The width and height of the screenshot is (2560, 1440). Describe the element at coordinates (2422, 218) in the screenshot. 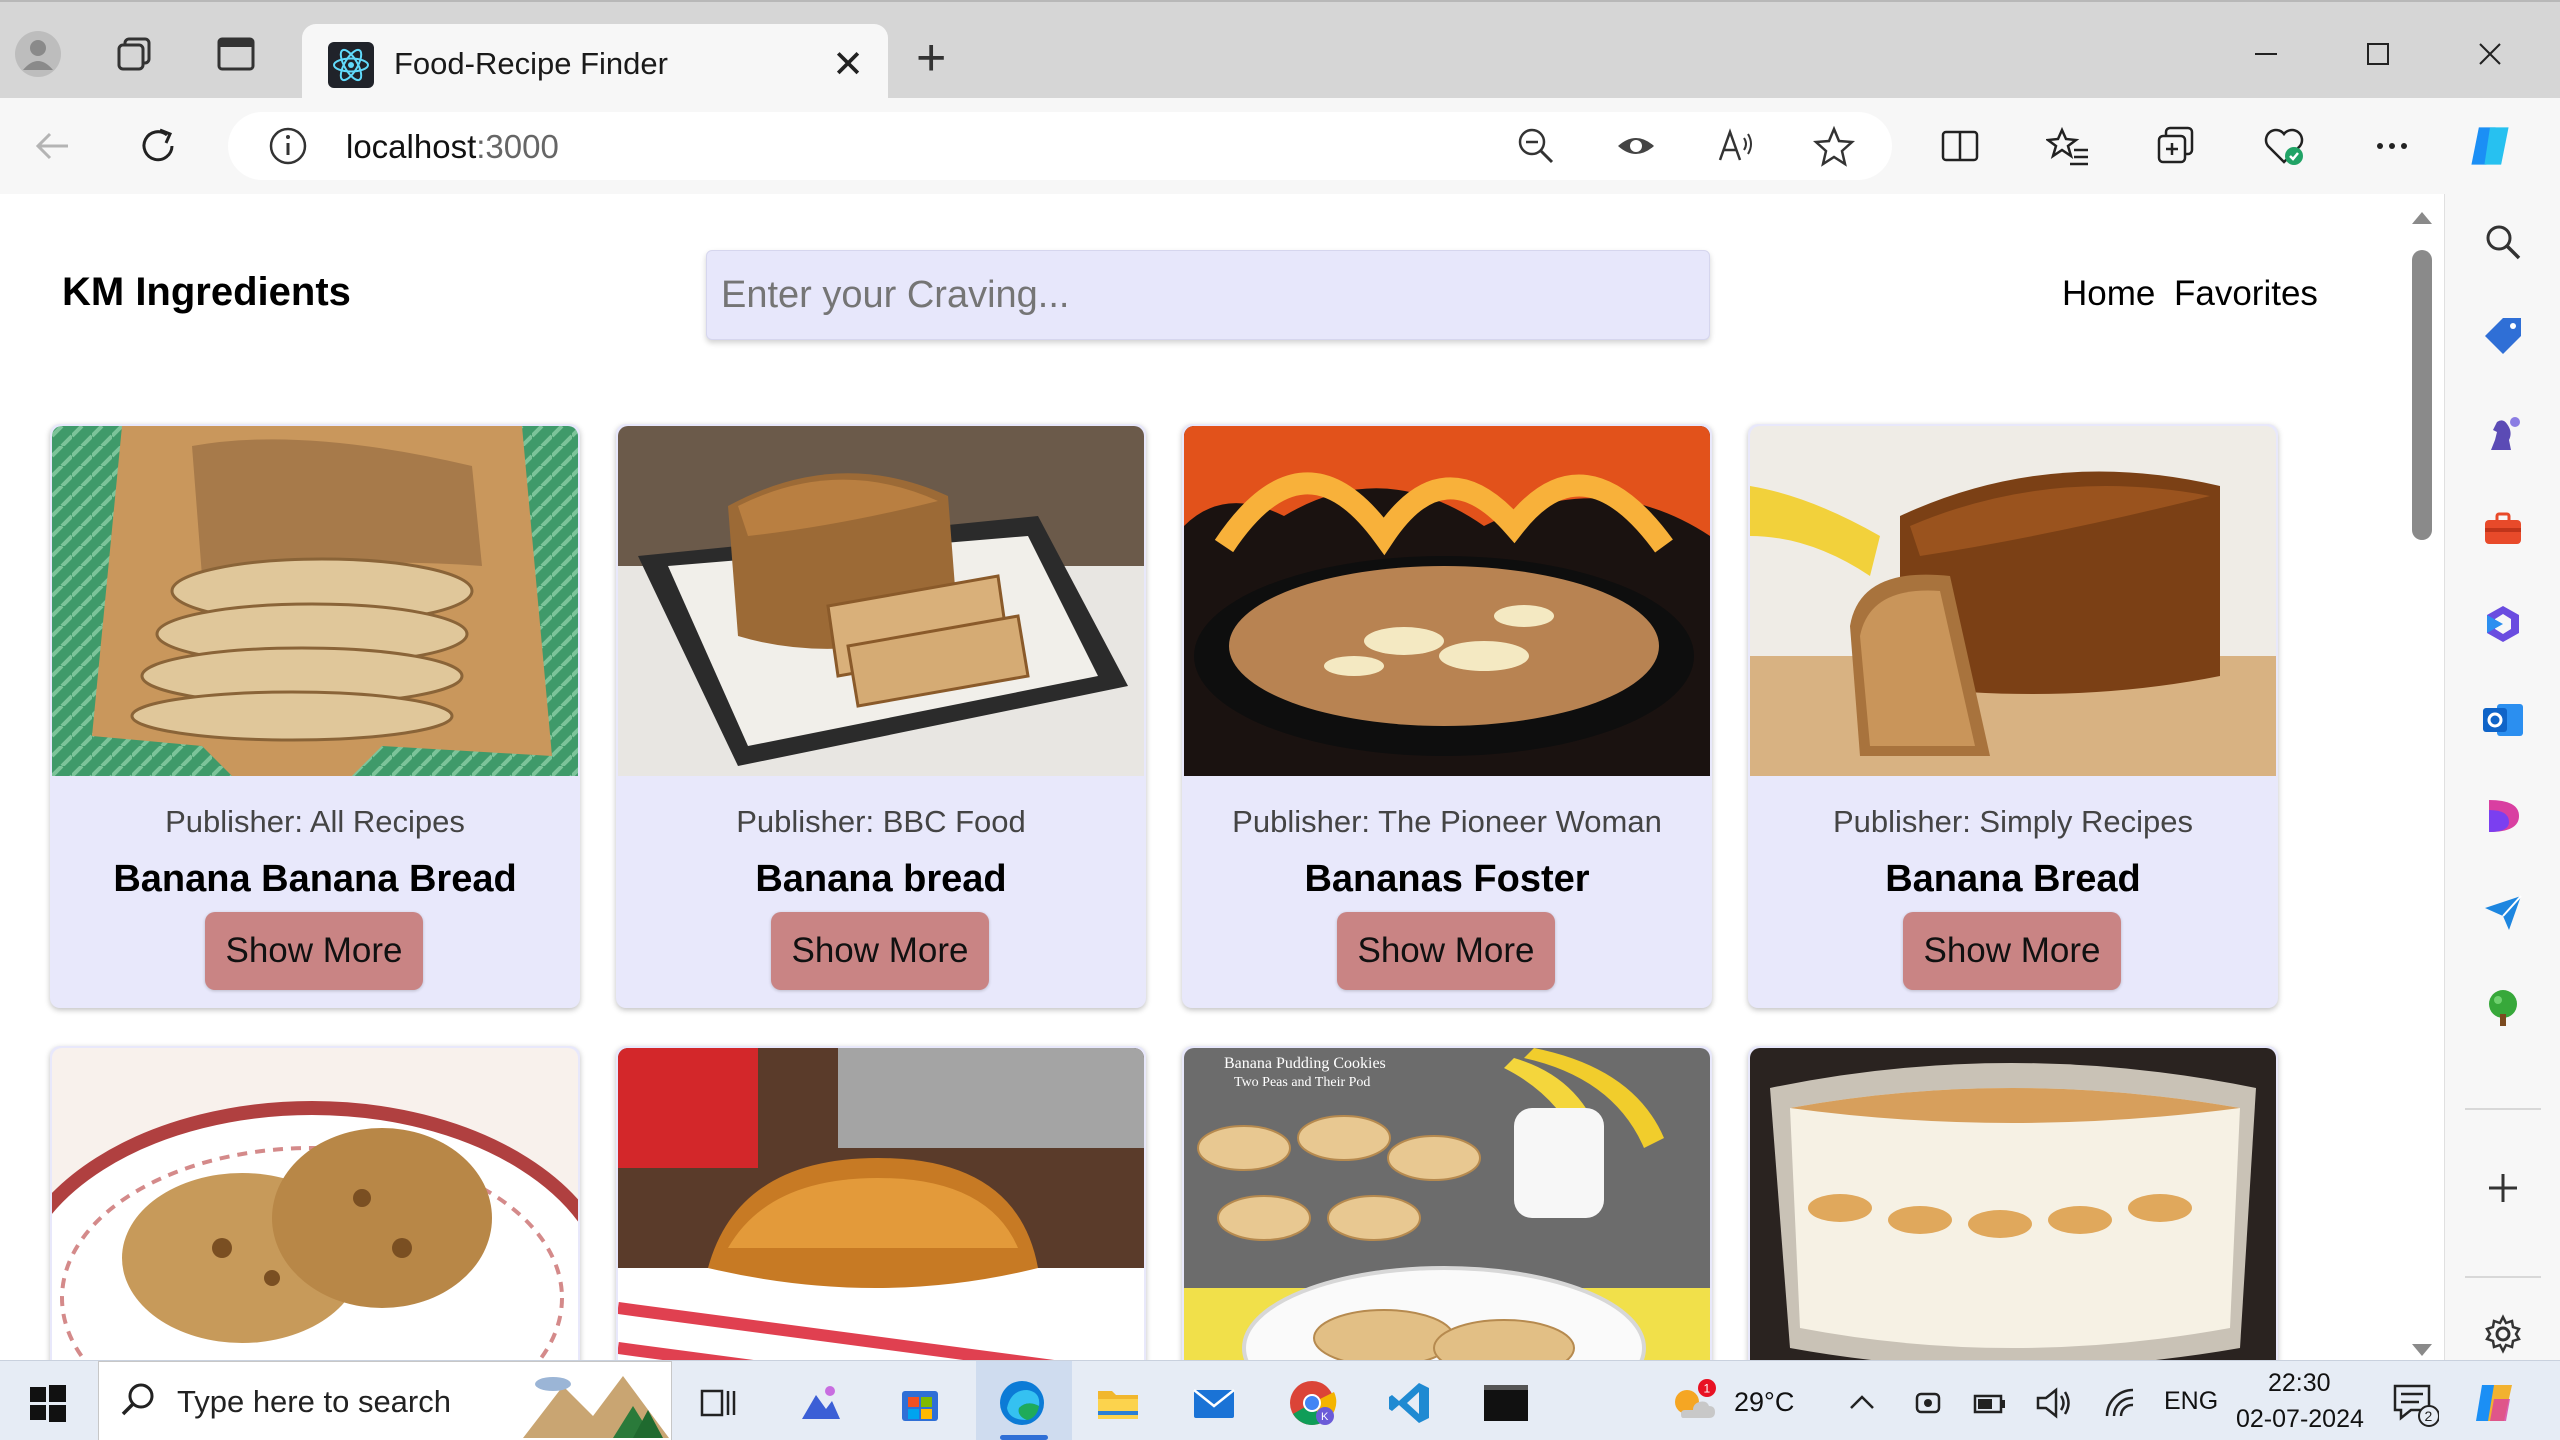

I see `scroll-up-arrow-icon` at that location.